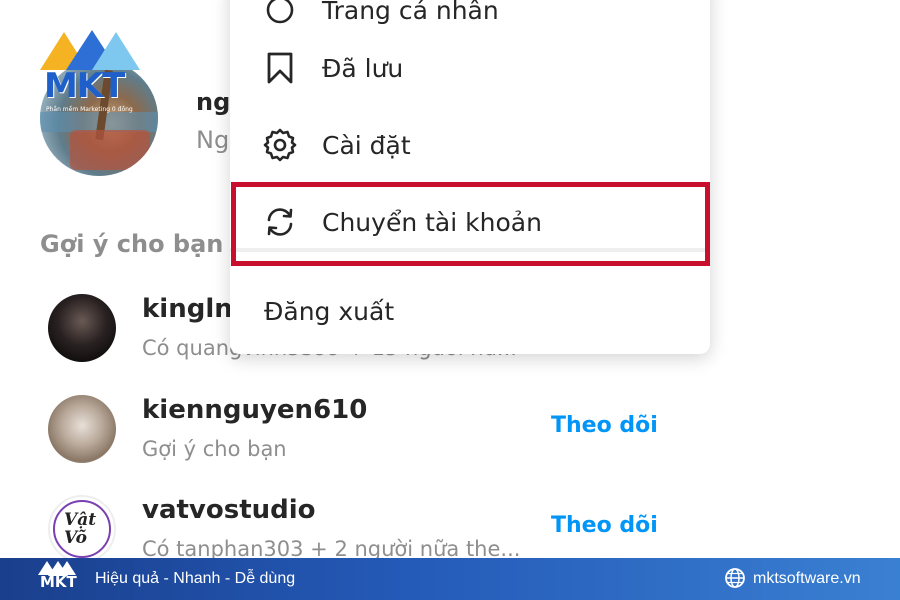  Describe the element at coordinates (58, 582) in the screenshot. I see `banner-logo-text: MKT` at that location.